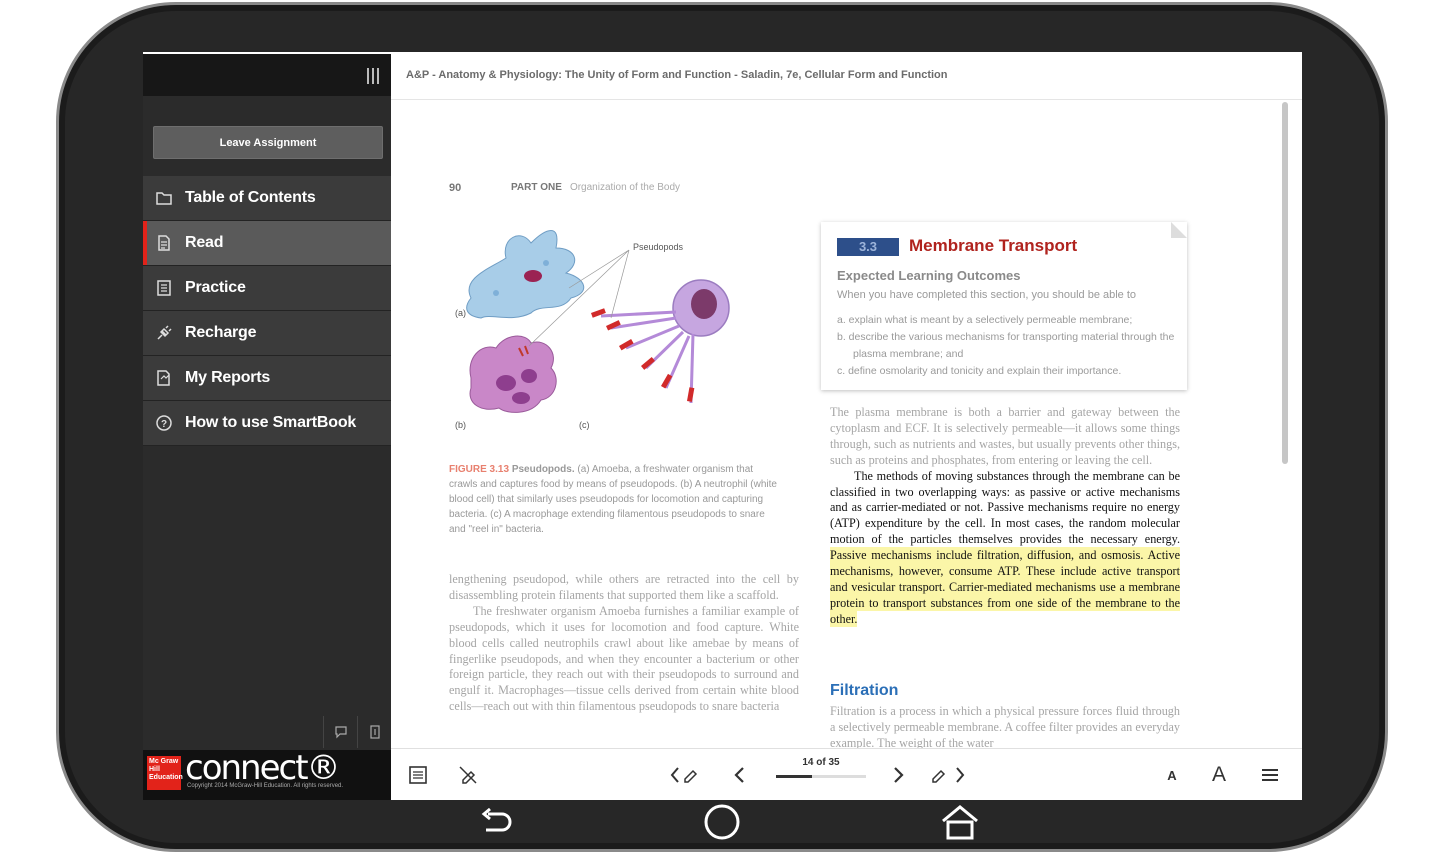 The height and width of the screenshot is (854, 1444). I want to click on leave-assignment-button: Leave Assignment, so click(268, 142).